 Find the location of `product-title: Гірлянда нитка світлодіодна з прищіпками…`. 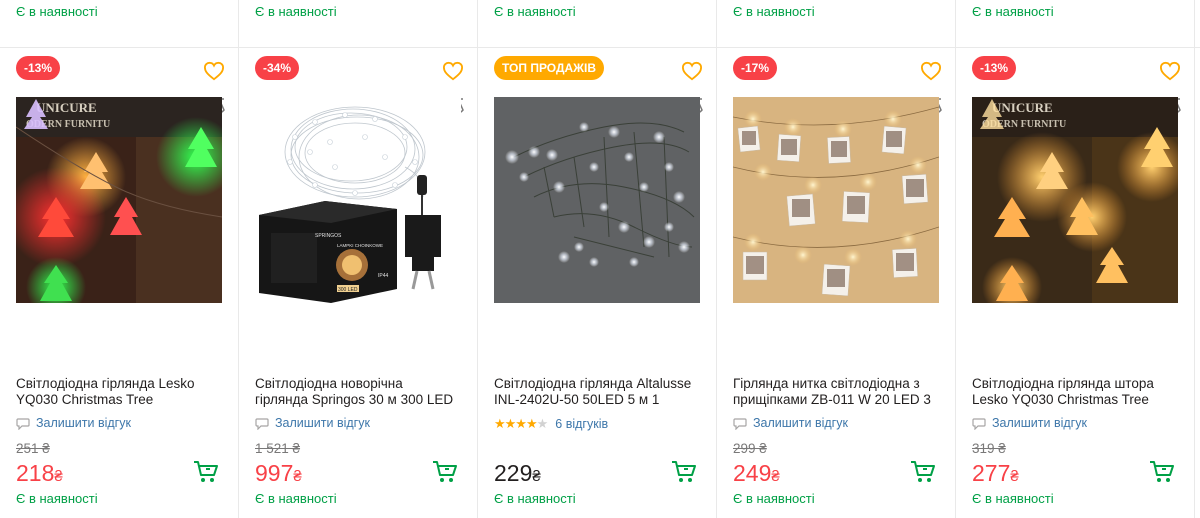

product-title: Гірлянда нитка світлодіодна з прищіпками… is located at coordinates (833, 392).